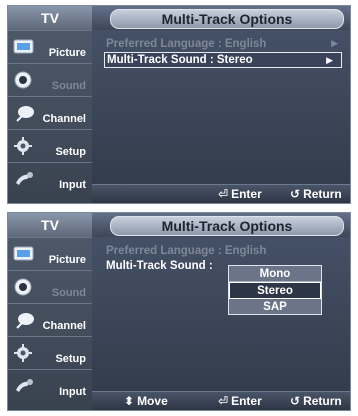 This screenshot has width=358, height=416. I want to click on footer-bar: ⬍ Move ⏎ Enter ↺ Return, so click(221, 400).